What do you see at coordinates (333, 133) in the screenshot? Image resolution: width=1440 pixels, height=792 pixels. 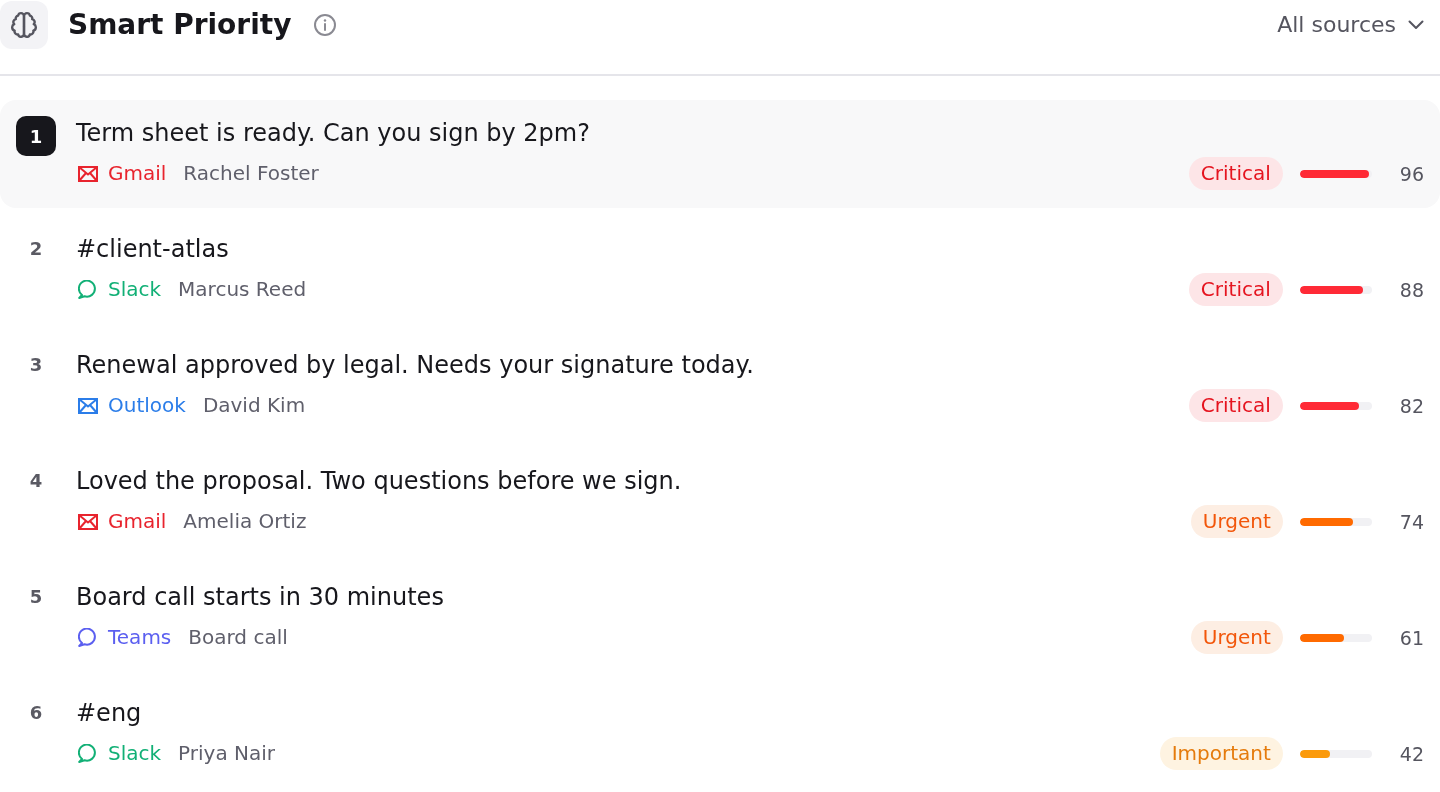 I see `message-title: Term sheet is ready. Can you sign by 2pm?` at bounding box center [333, 133].